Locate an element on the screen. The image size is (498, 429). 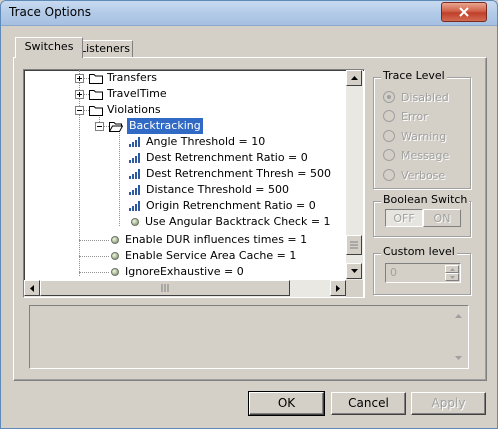
scroll-left-button is located at coordinates (32, 288).